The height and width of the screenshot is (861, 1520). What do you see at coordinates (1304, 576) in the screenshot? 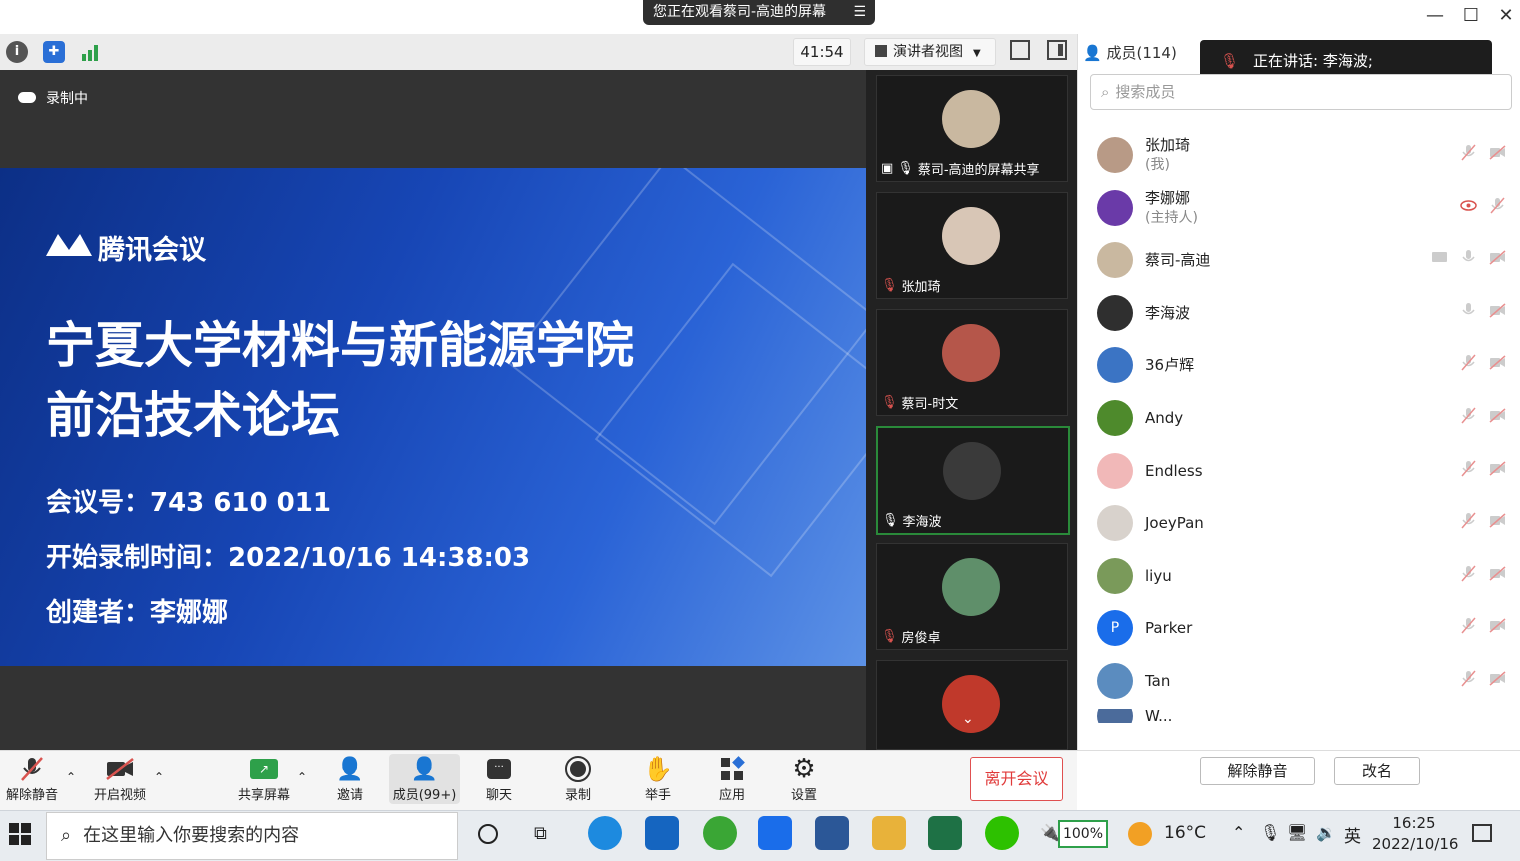
I see `member-row: liyu` at bounding box center [1304, 576].